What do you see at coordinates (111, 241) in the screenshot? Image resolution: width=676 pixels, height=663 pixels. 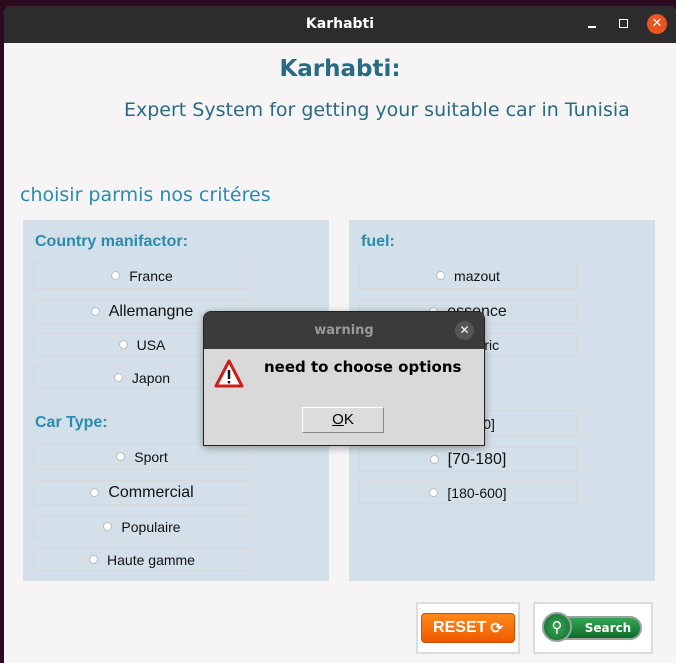 I see `country-group-title: Country manifactor:` at bounding box center [111, 241].